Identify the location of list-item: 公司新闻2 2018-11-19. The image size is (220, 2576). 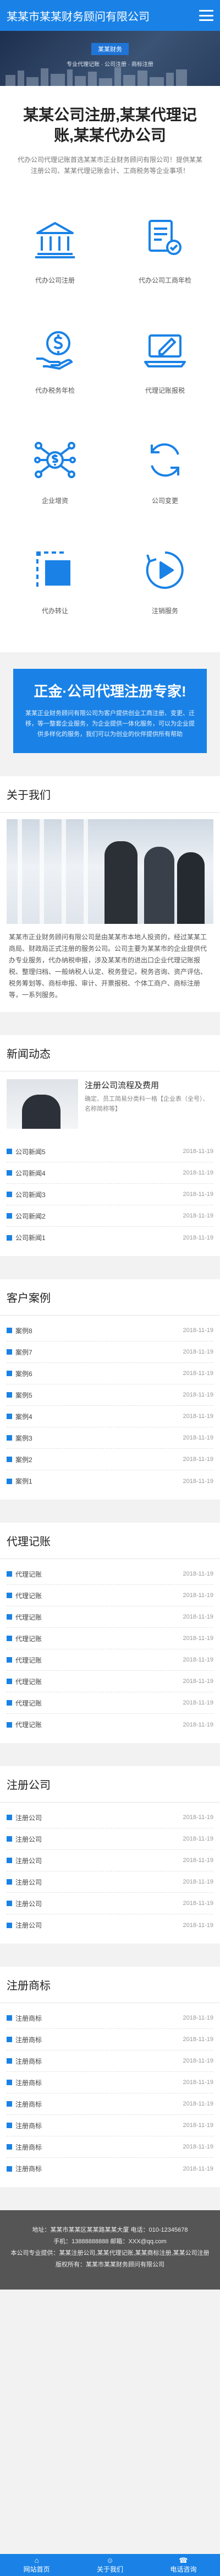
(110, 1216).